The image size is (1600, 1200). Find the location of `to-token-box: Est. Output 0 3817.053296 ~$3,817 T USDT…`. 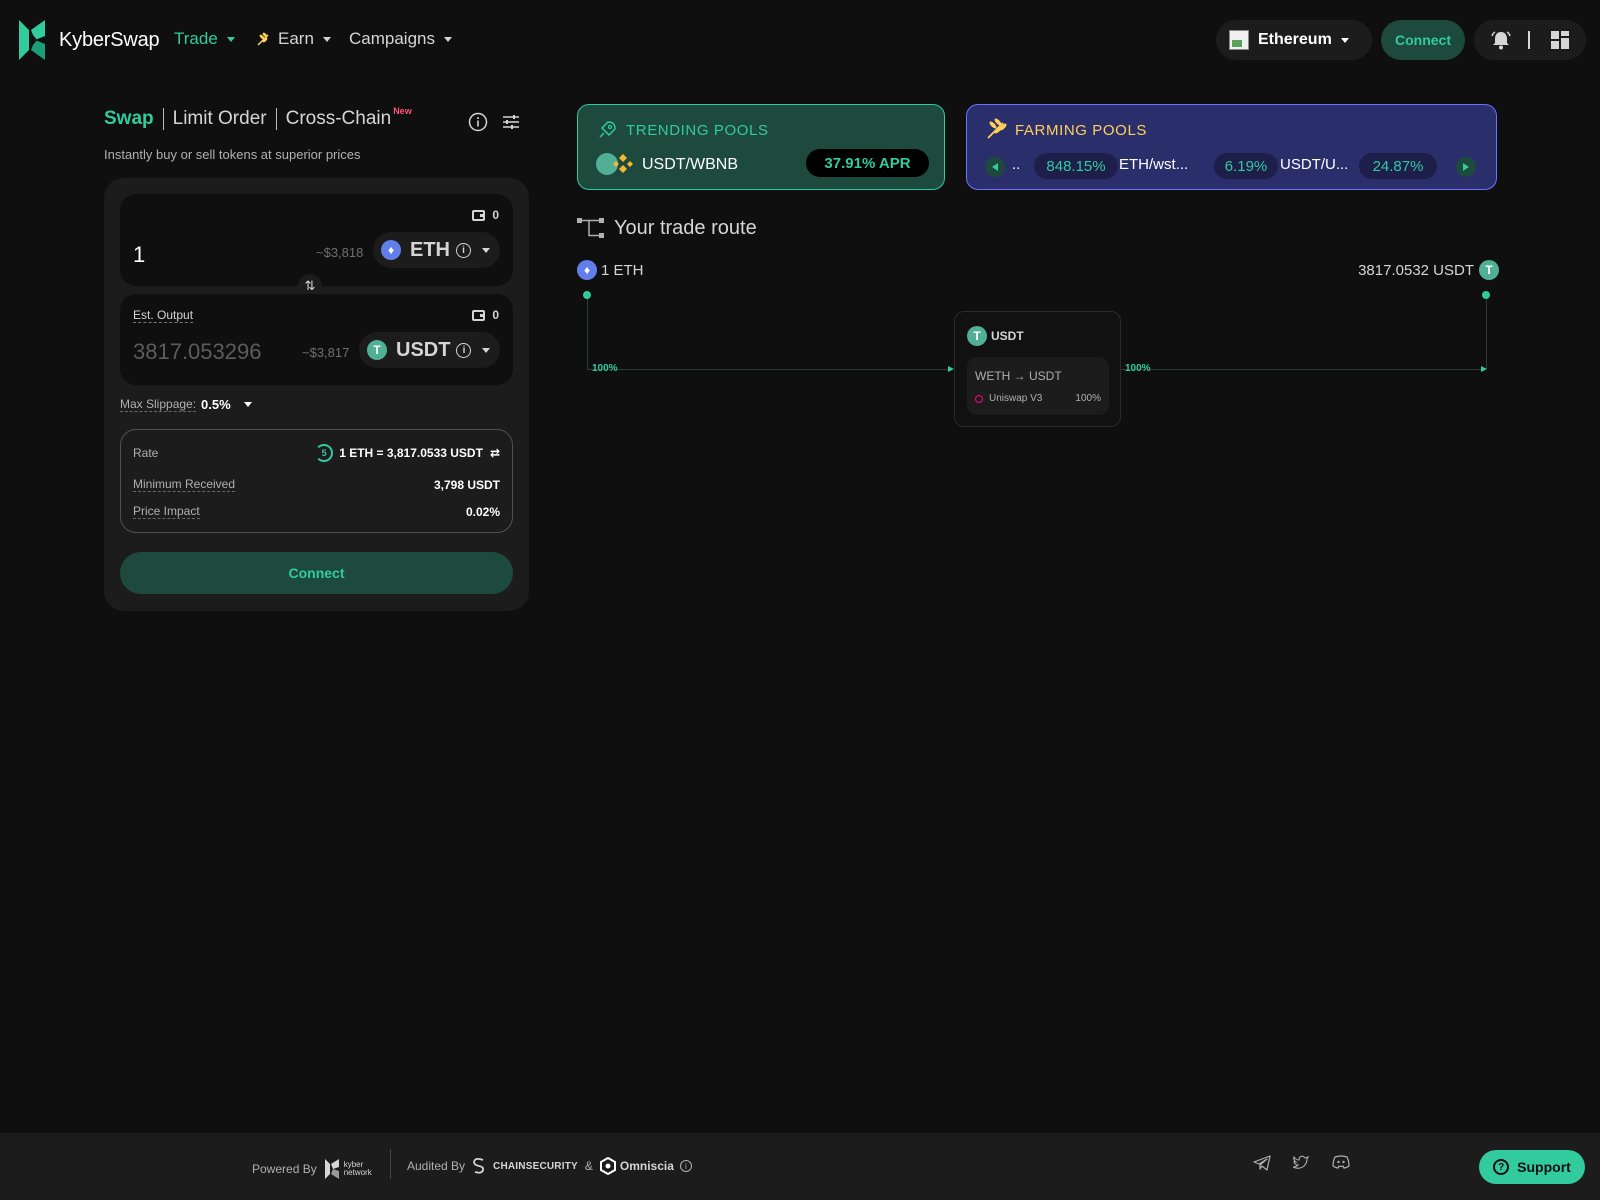

to-token-box: Est. Output 0 3817.053296 ~$3,817 T USDT… is located at coordinates (316, 339).